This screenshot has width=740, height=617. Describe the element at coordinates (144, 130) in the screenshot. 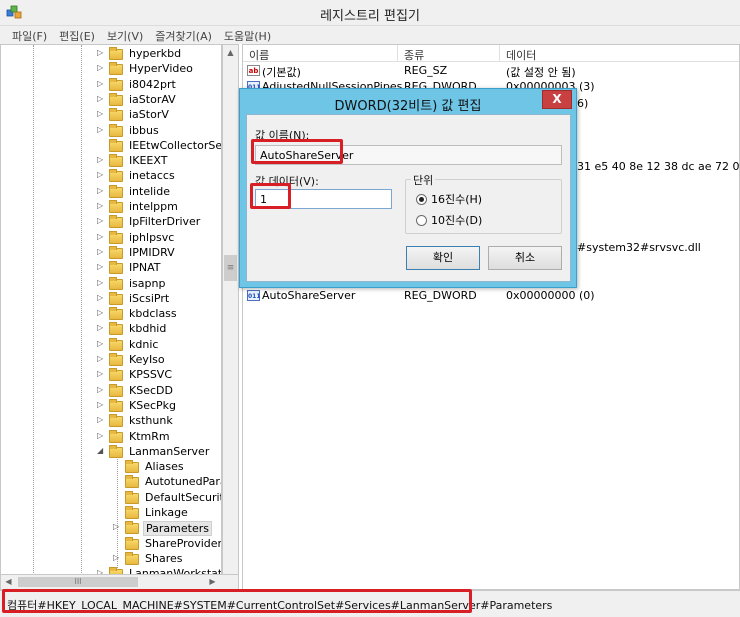

I see `tree-item-label: ibbus` at that location.